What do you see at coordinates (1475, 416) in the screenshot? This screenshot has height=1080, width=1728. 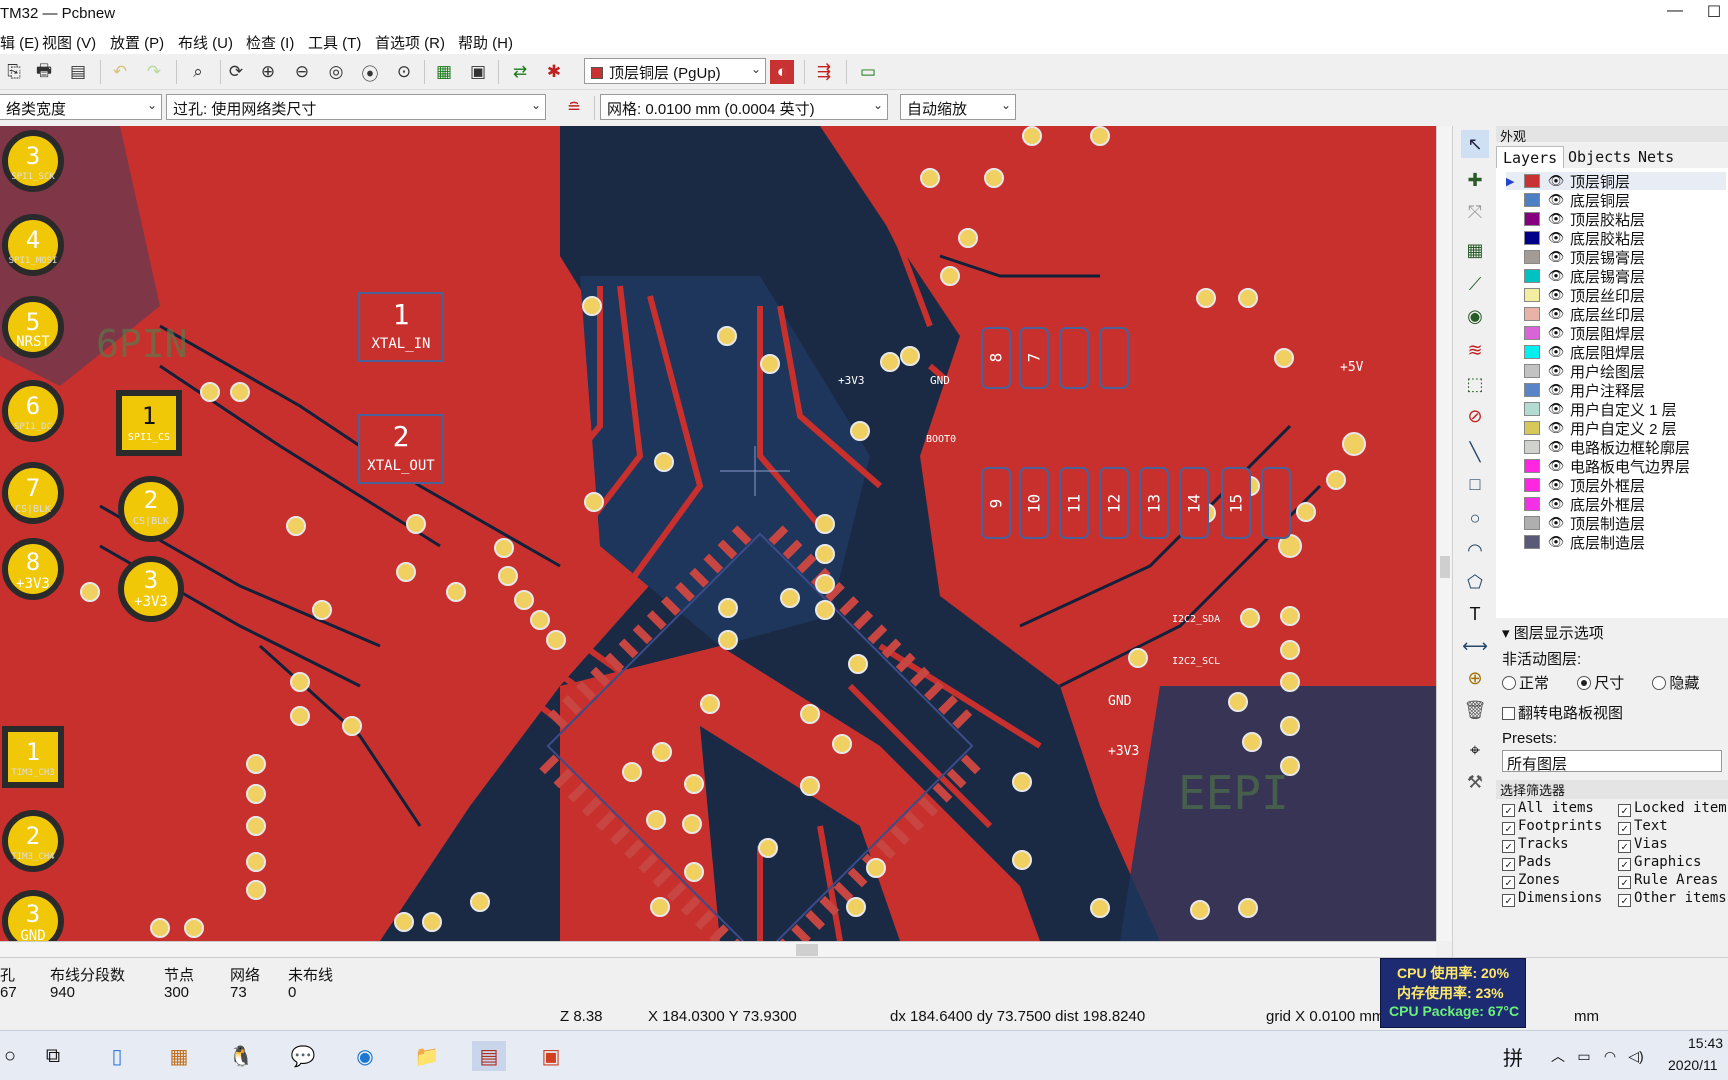 I see `keepout-icon: ⊘` at bounding box center [1475, 416].